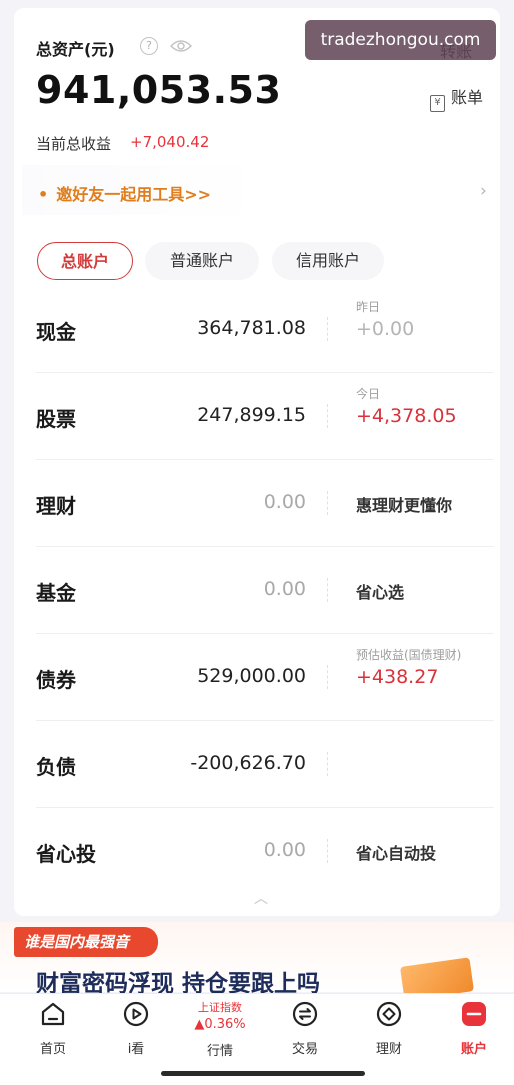  I want to click on home-icon, so click(53, 1014).